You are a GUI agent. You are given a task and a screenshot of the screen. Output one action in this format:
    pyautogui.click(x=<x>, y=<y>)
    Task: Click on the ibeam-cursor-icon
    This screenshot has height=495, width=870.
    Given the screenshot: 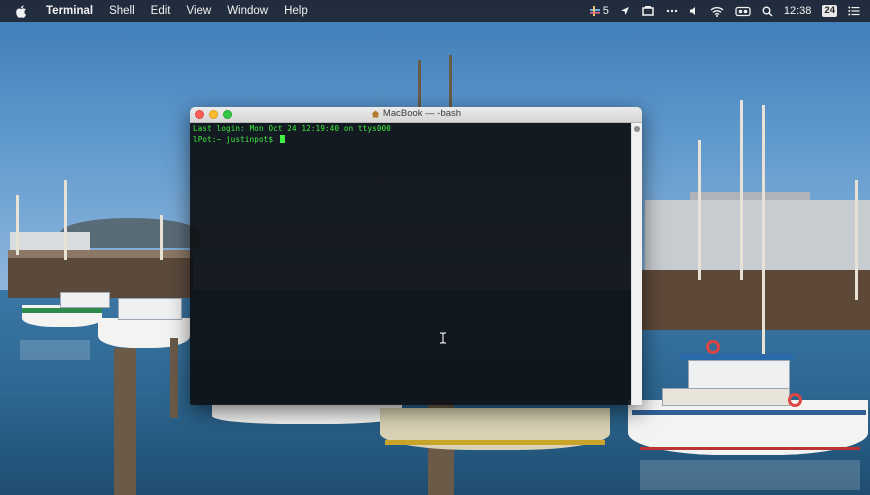 What is the action you would take?
    pyautogui.click(x=443, y=338)
    